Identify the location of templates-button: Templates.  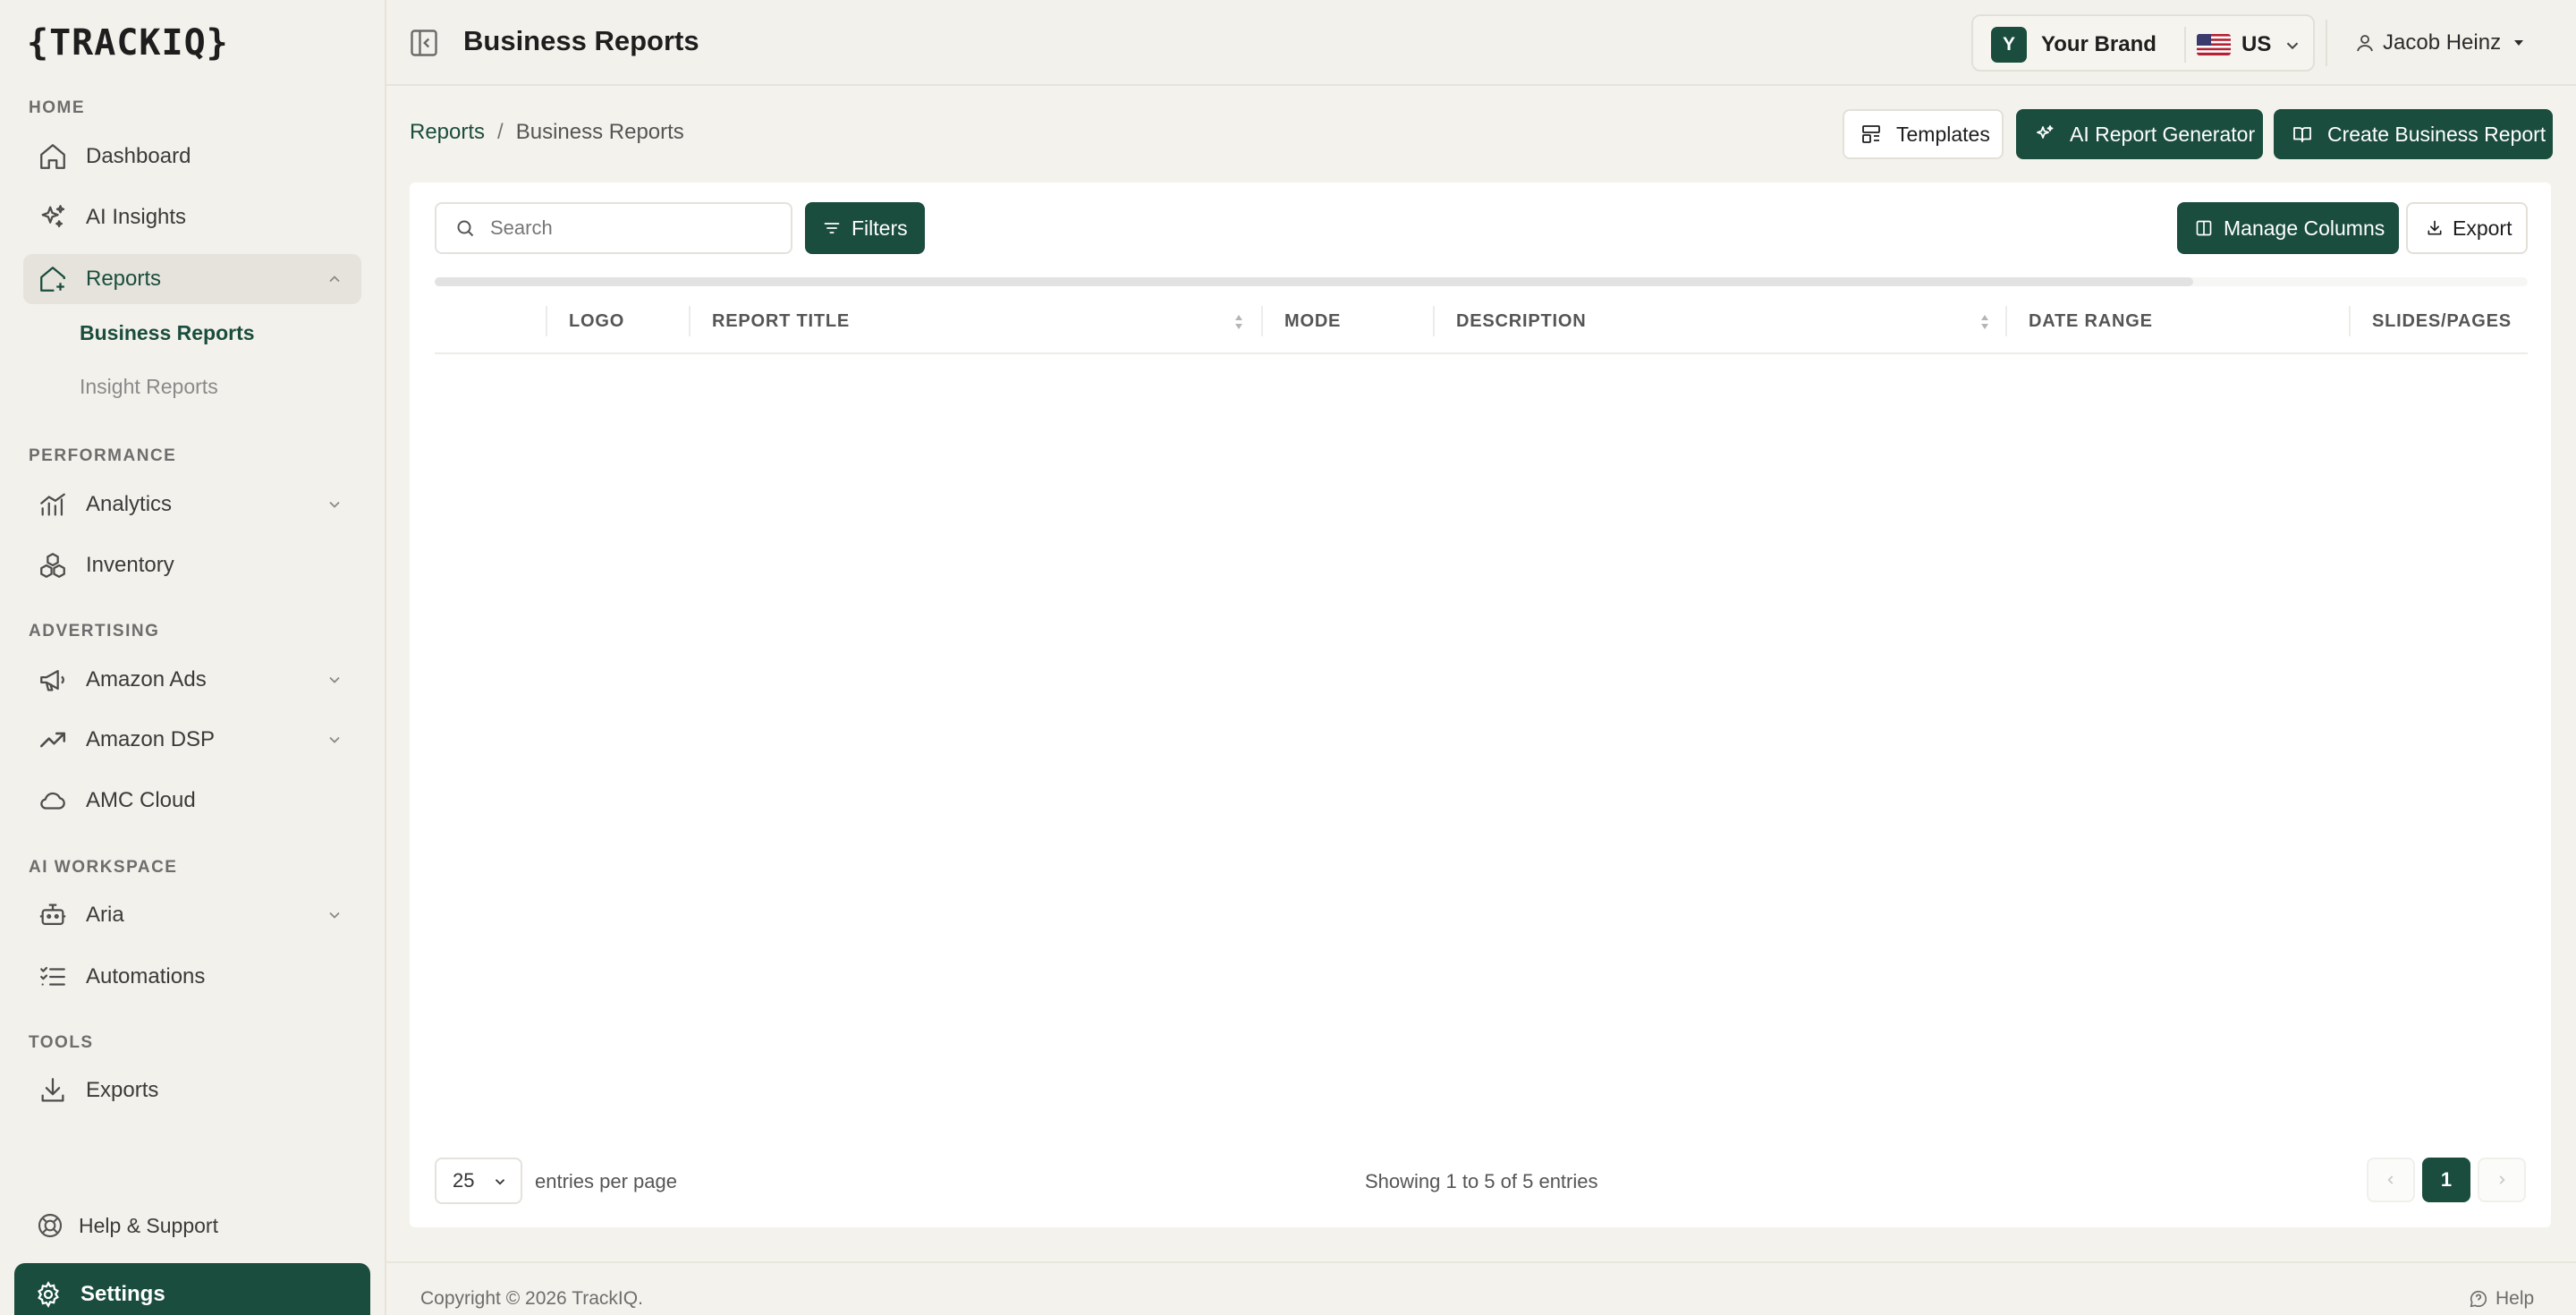
(1923, 134).